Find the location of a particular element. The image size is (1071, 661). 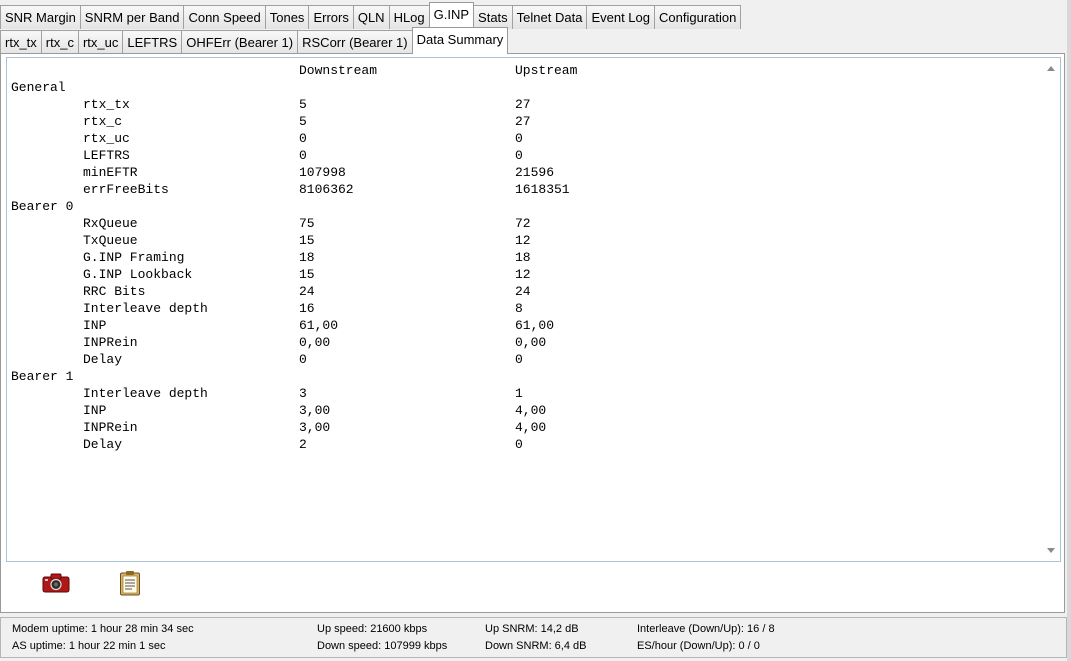

downstream-value: 16 is located at coordinates (307, 308).